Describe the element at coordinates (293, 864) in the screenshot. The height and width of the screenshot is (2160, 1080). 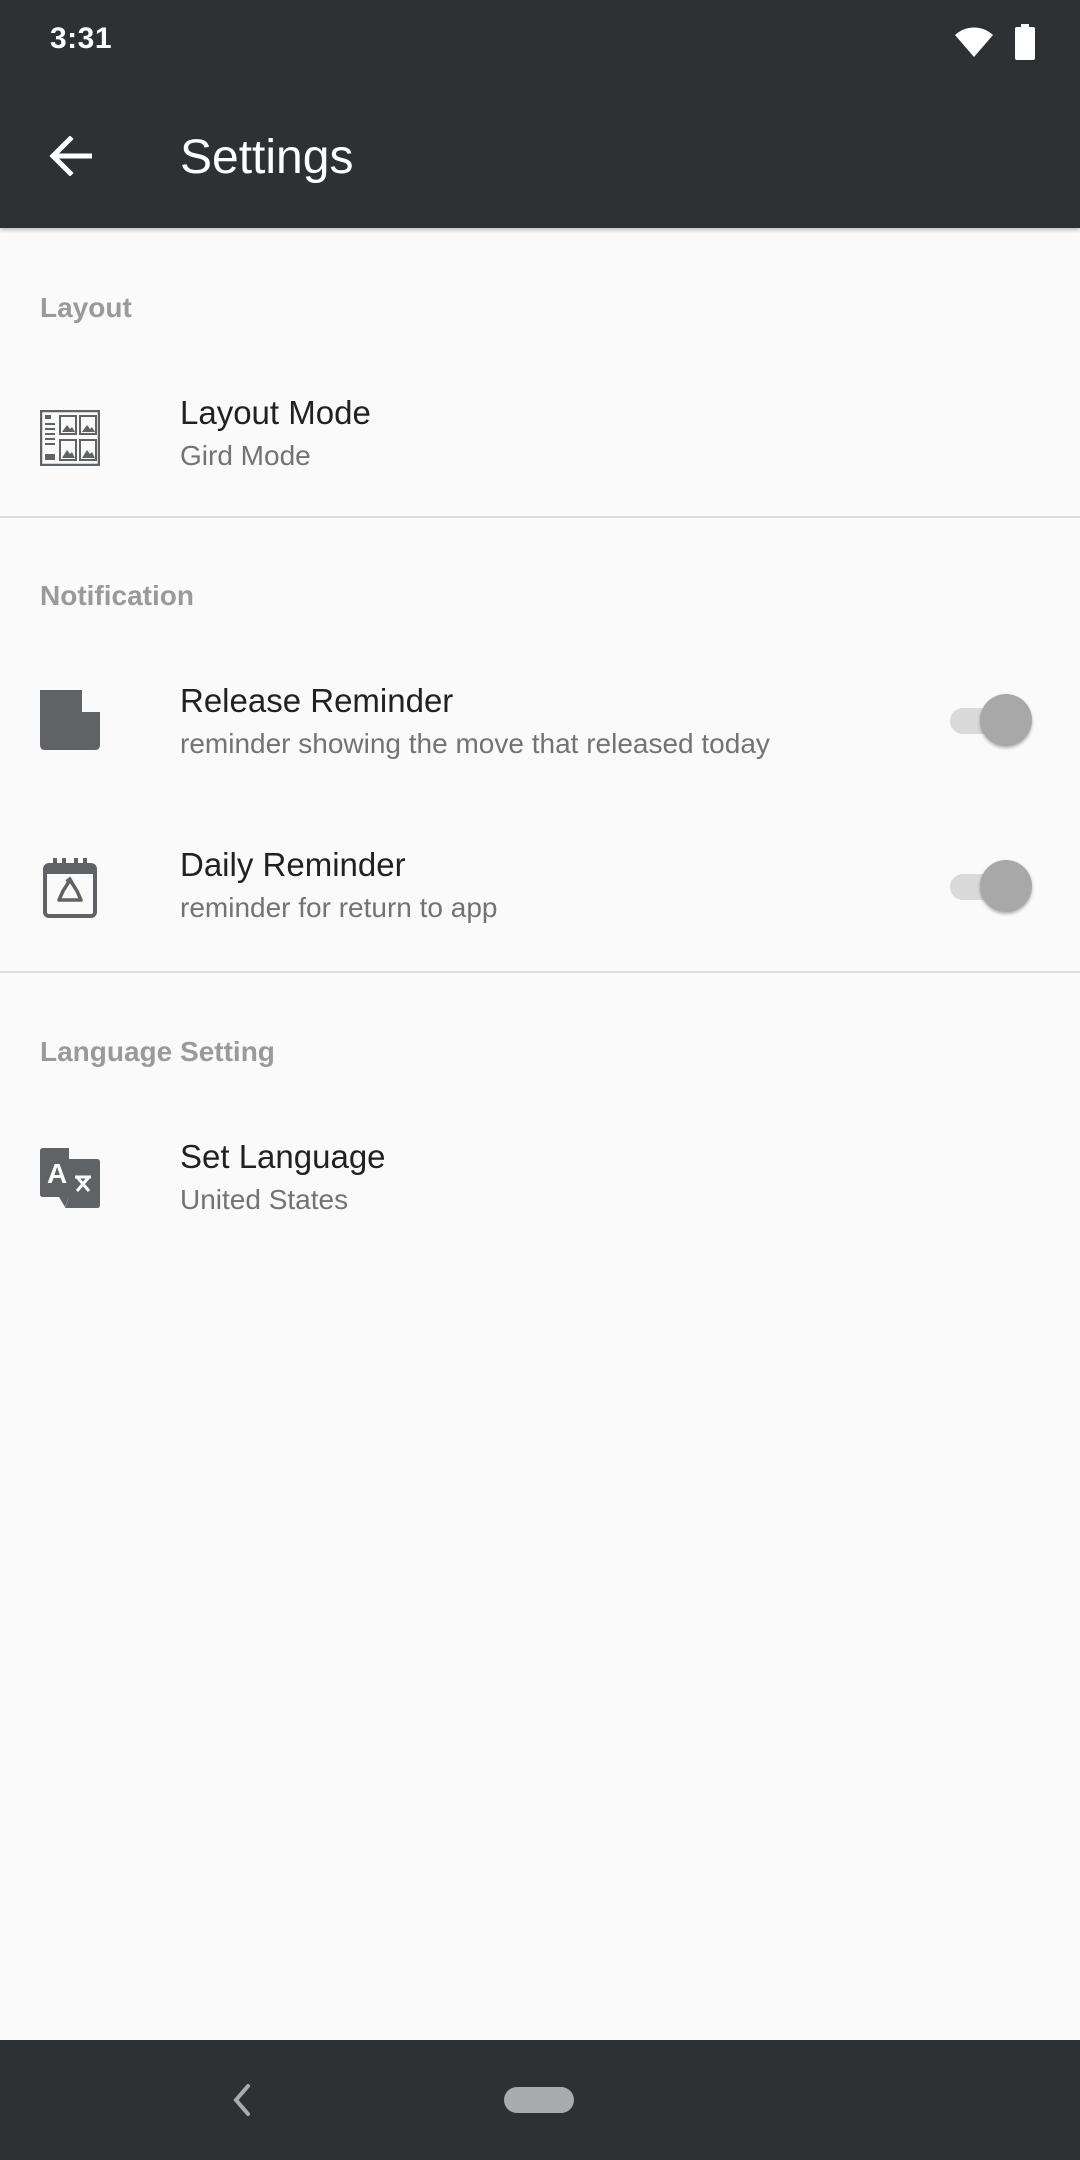
I see `pref-title: Daily Reminder` at that location.